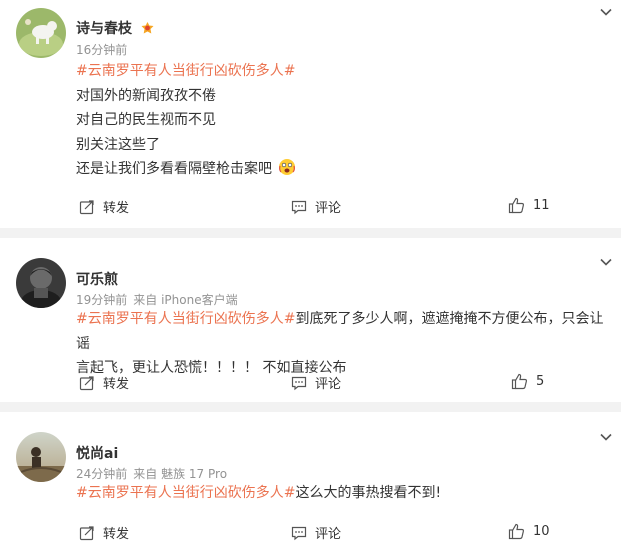  I want to click on post-content: #云南罗平有人当街行凶砍伤多人#这么大的事热搜看不到!, so click(341, 493).